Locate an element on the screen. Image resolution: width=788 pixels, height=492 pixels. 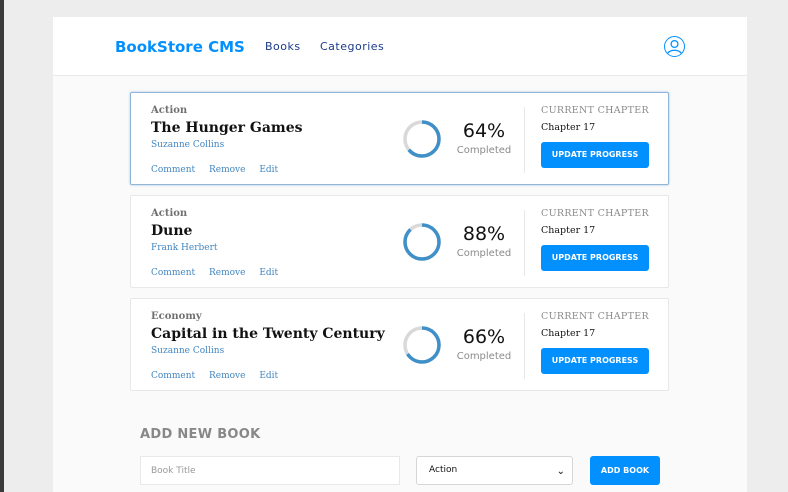
chevron-down-icon: ⌄ is located at coordinates (560, 471).